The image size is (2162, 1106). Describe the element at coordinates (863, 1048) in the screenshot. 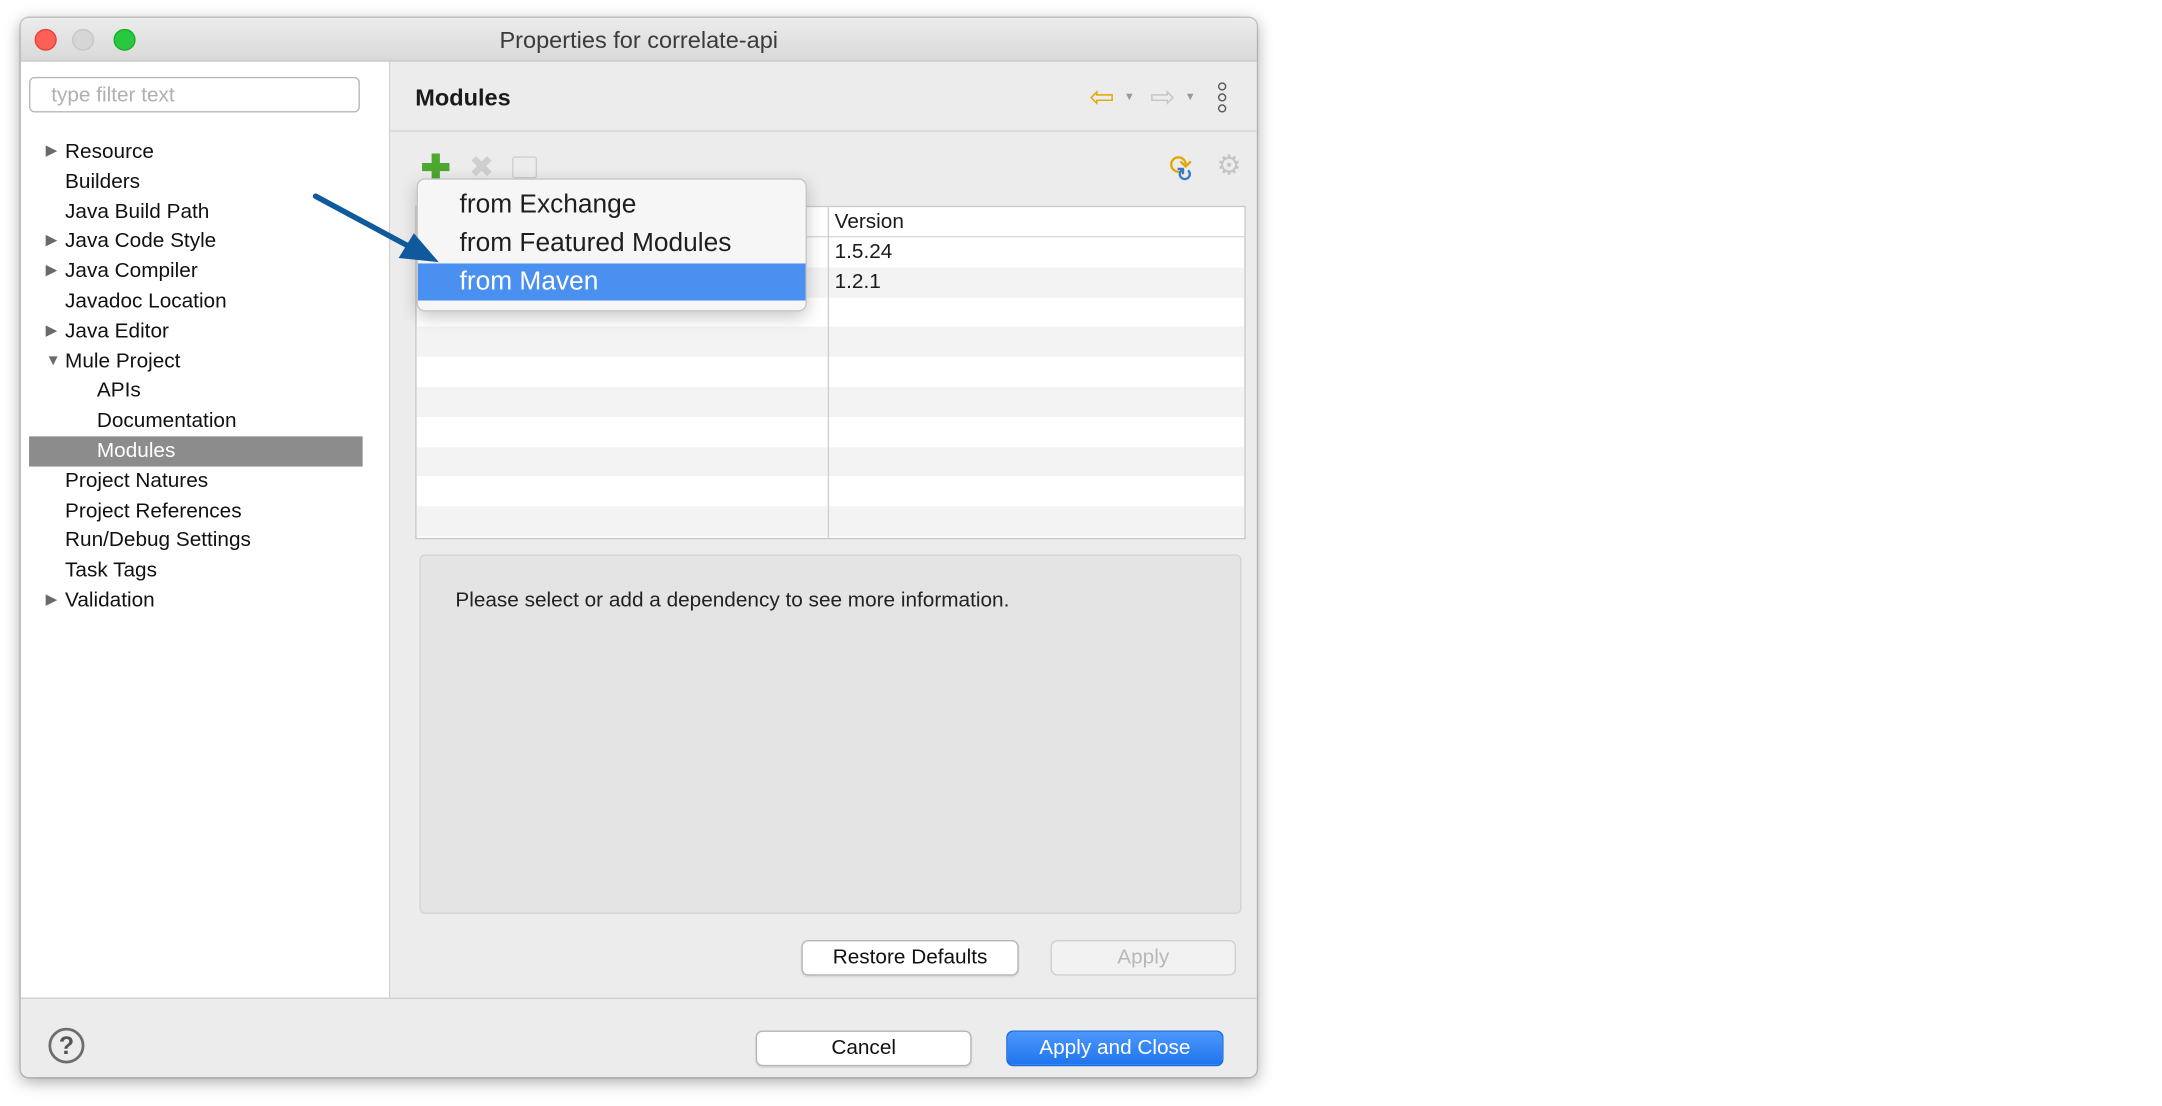

I see `cancel-button: Cancel` at that location.